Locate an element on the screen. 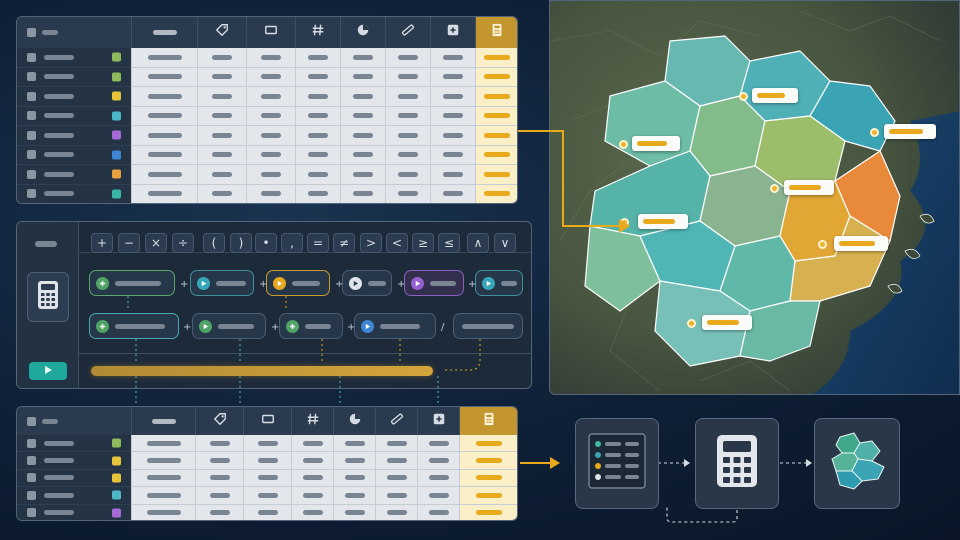  operator-button: ≤ is located at coordinates (449, 243).